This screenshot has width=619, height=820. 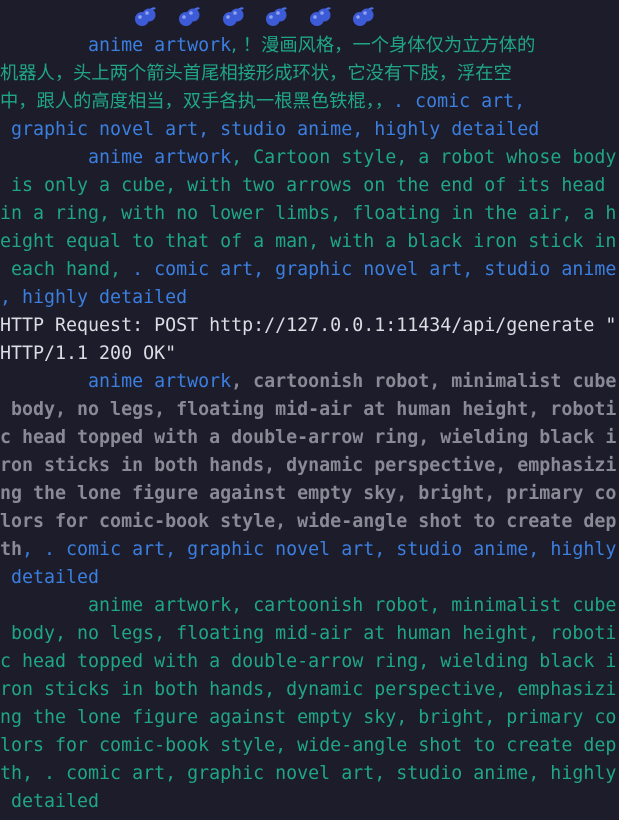 I want to click on terminal-line: HTTP/1.1 200 OK", so click(x=88, y=354).